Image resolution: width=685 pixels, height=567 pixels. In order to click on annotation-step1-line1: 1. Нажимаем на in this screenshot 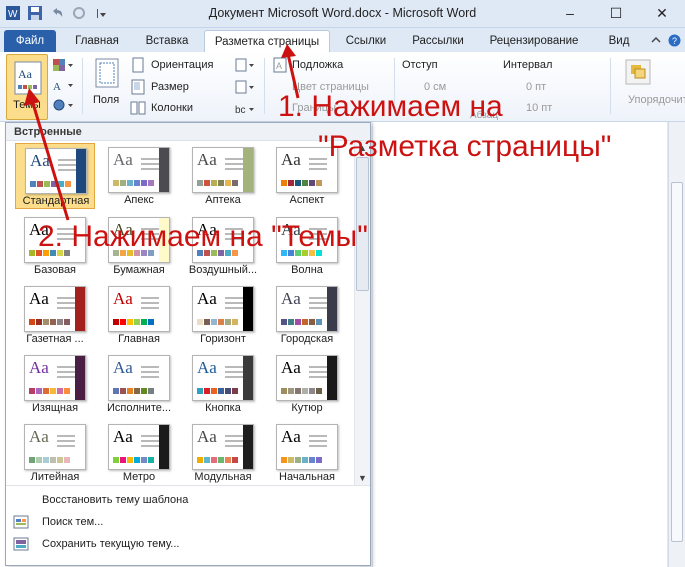, I will do `click(390, 106)`.